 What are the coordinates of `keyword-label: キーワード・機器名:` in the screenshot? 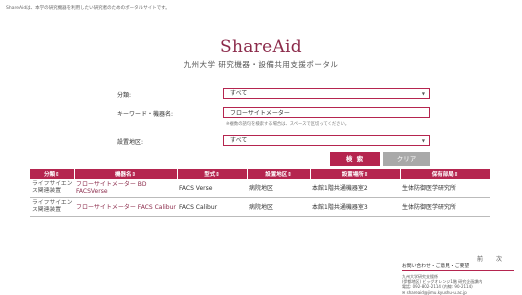 It's located at (145, 114).